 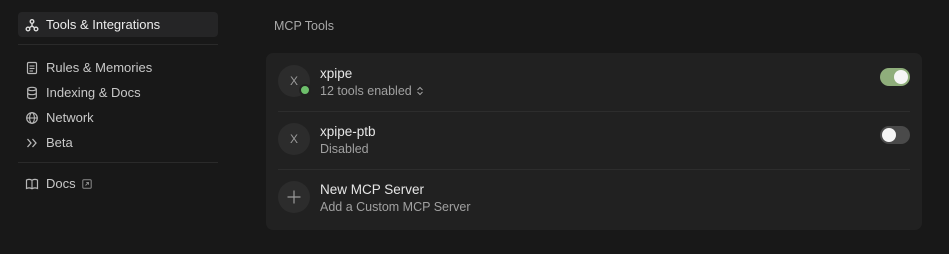 What do you see at coordinates (86, 183) in the screenshot?
I see `external-link-icon` at bounding box center [86, 183].